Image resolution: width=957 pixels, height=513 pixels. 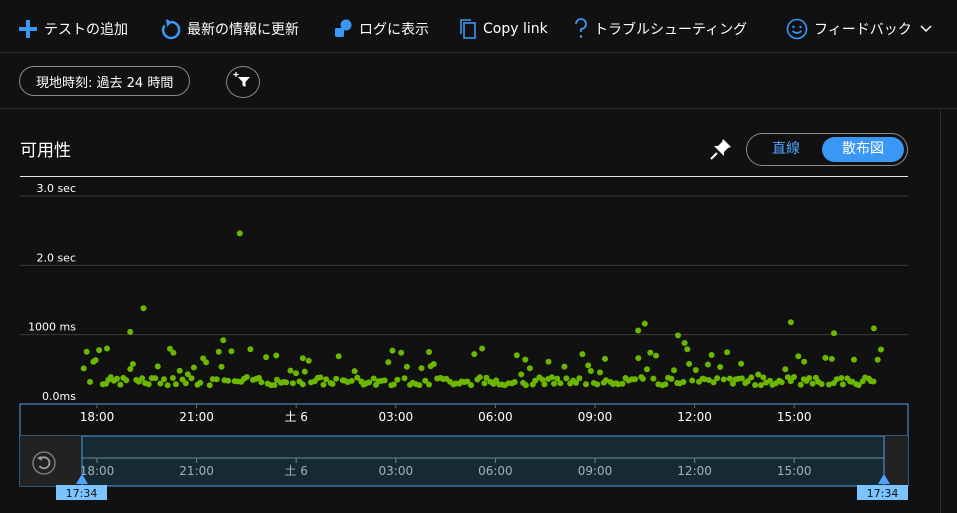 I want to click on x-tick-label: 15:00, so click(x=794, y=417).